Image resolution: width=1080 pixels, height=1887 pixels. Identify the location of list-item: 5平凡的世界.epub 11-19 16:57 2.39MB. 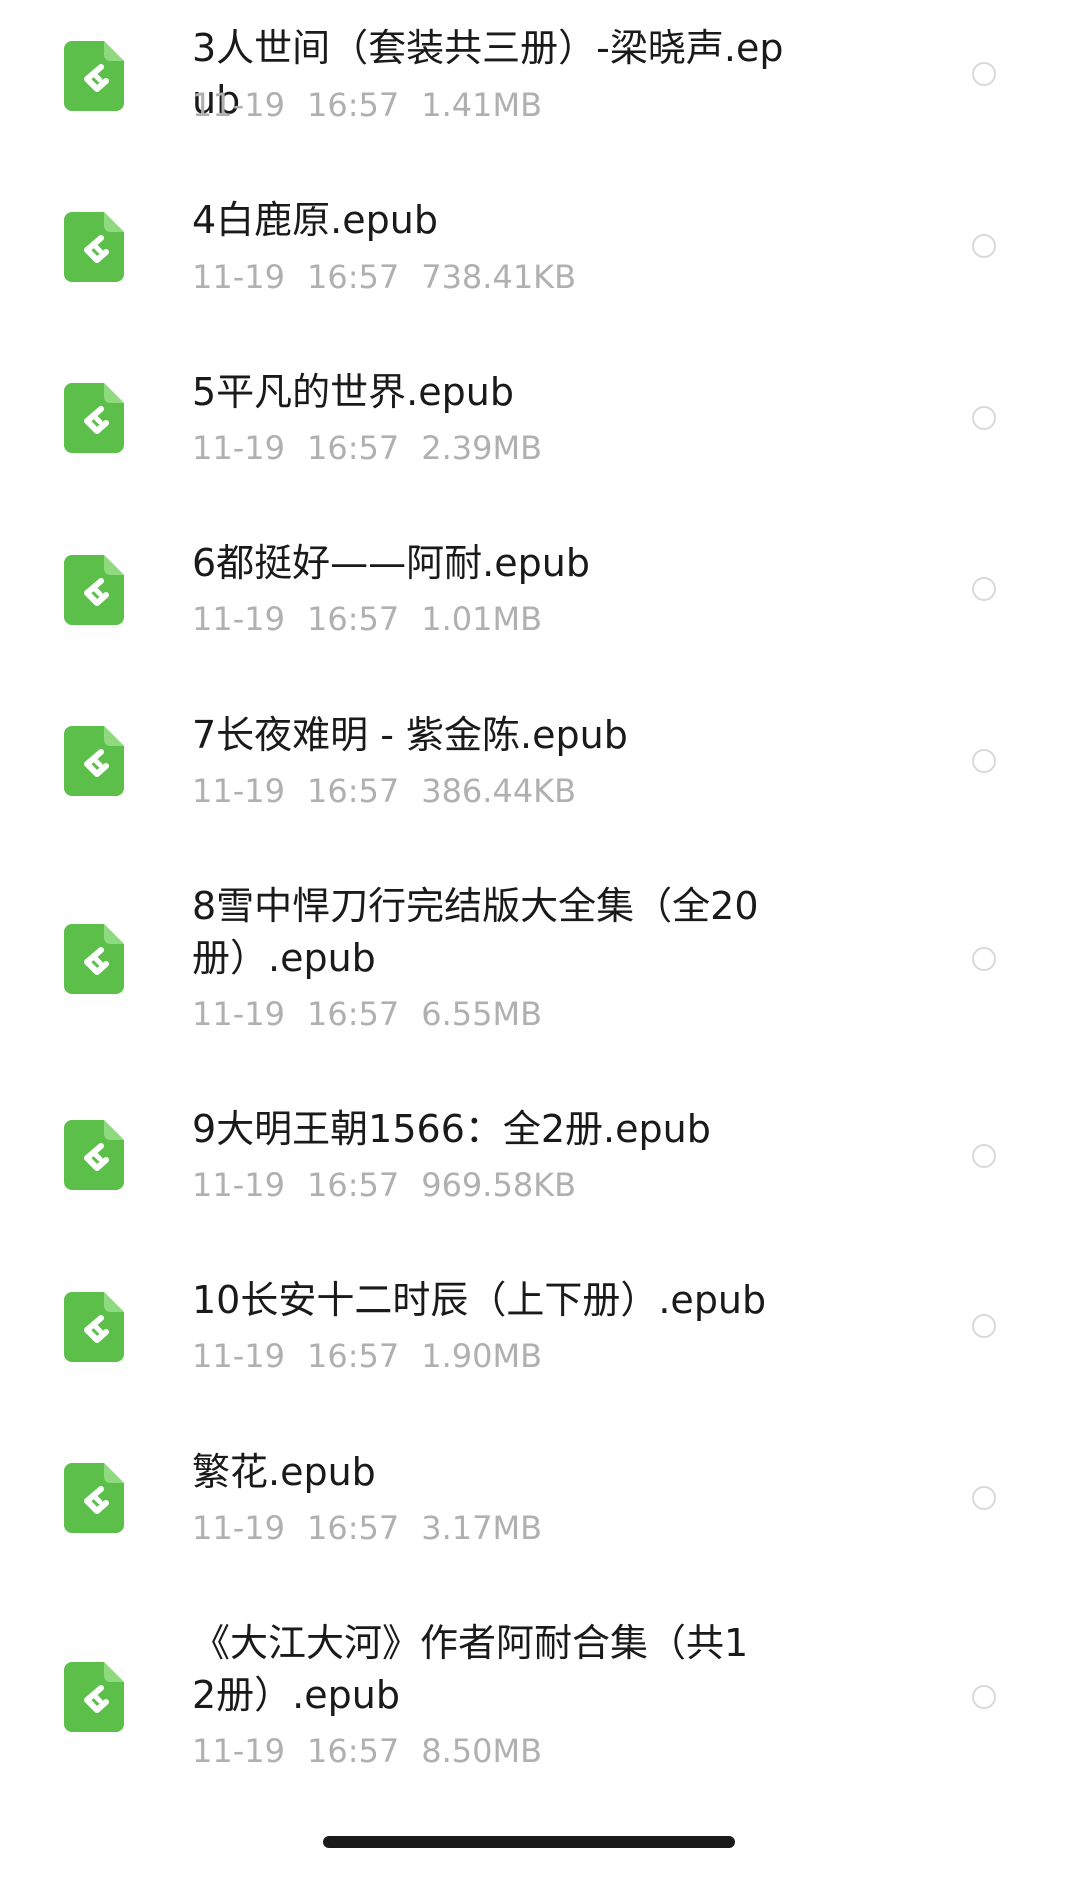
(540, 407).